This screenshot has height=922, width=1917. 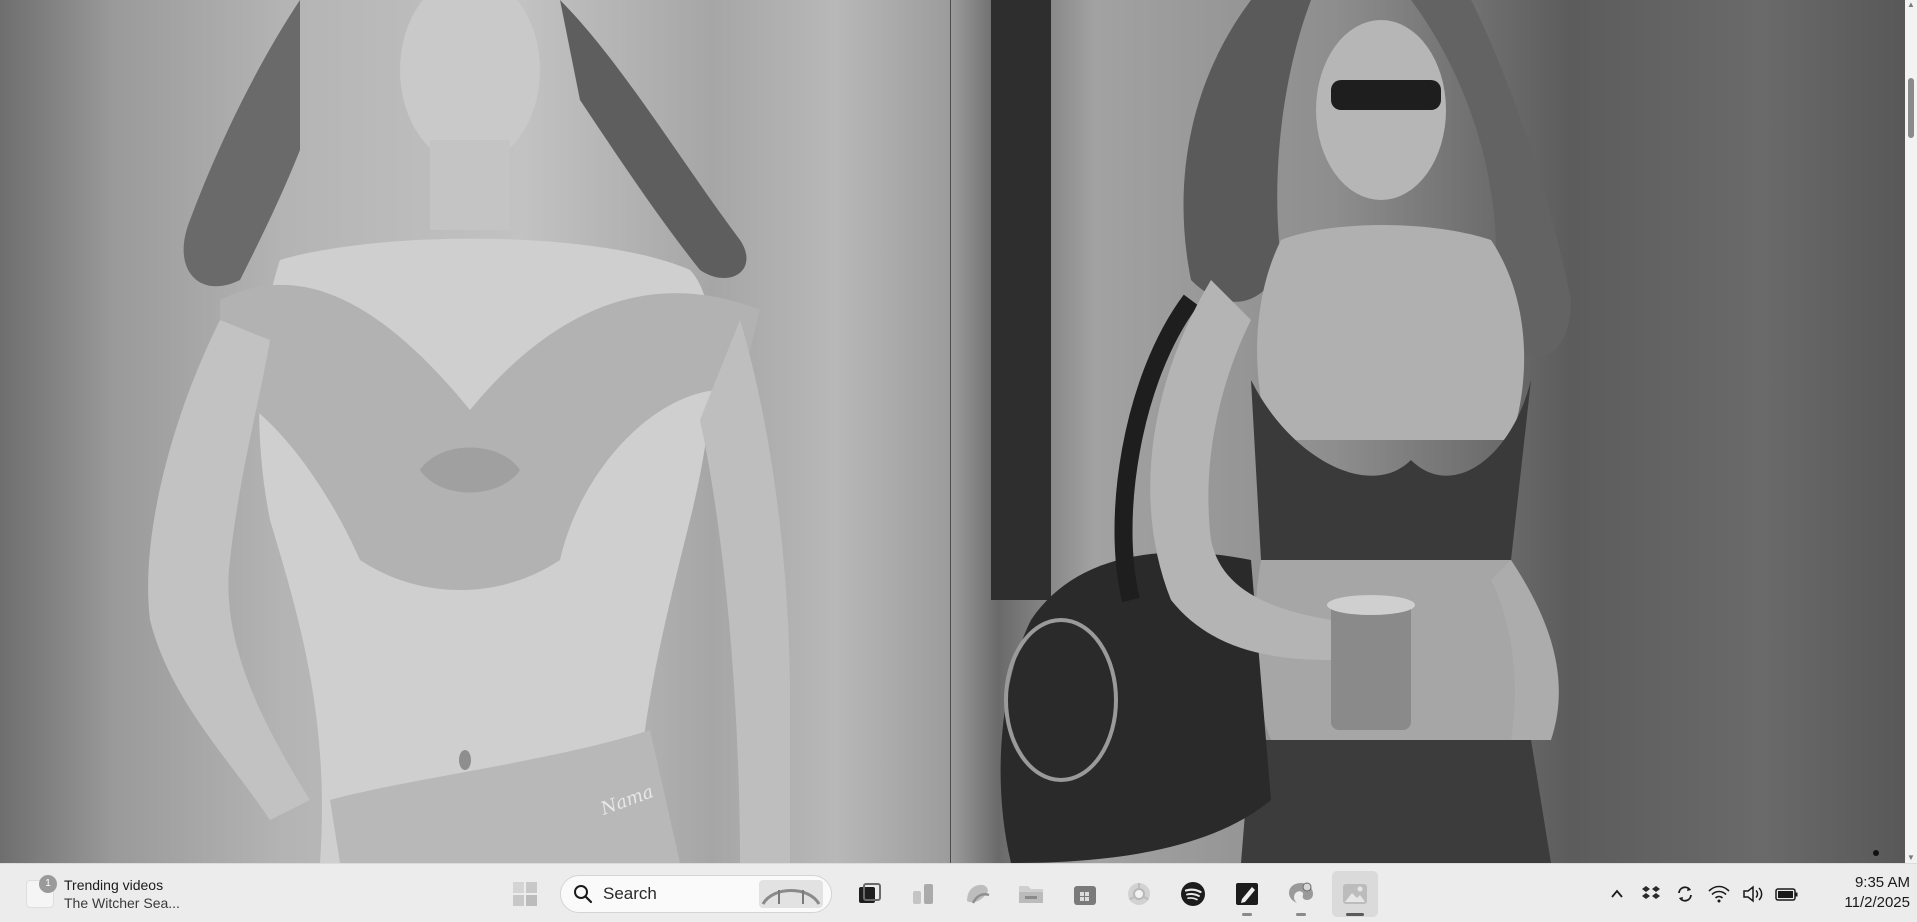 What do you see at coordinates (630, 893) in the screenshot?
I see `search-label: Search` at bounding box center [630, 893].